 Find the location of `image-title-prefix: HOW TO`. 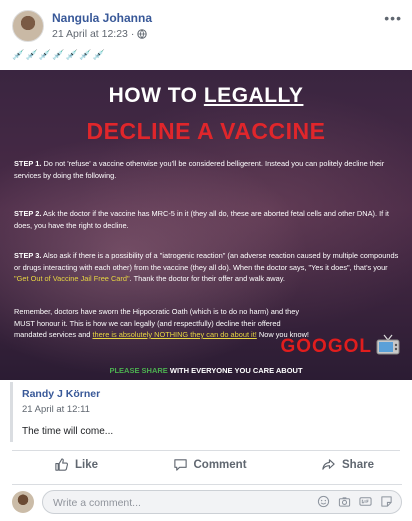

image-title-prefix: HOW TO is located at coordinates (153, 95).